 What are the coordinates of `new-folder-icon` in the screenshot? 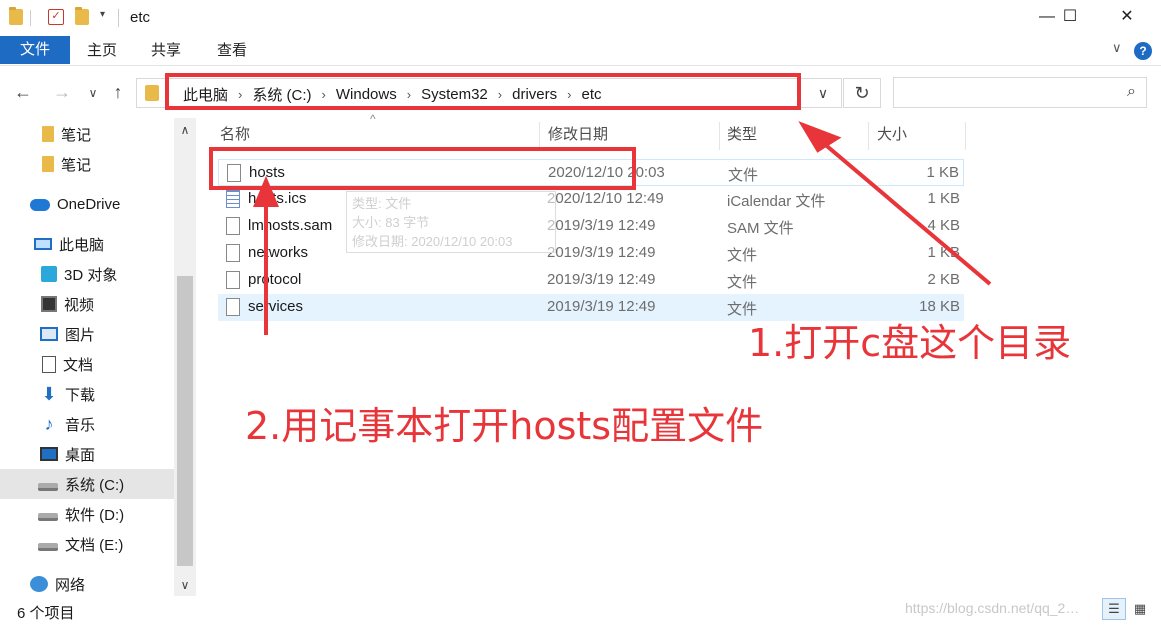 It's located at (82, 16).